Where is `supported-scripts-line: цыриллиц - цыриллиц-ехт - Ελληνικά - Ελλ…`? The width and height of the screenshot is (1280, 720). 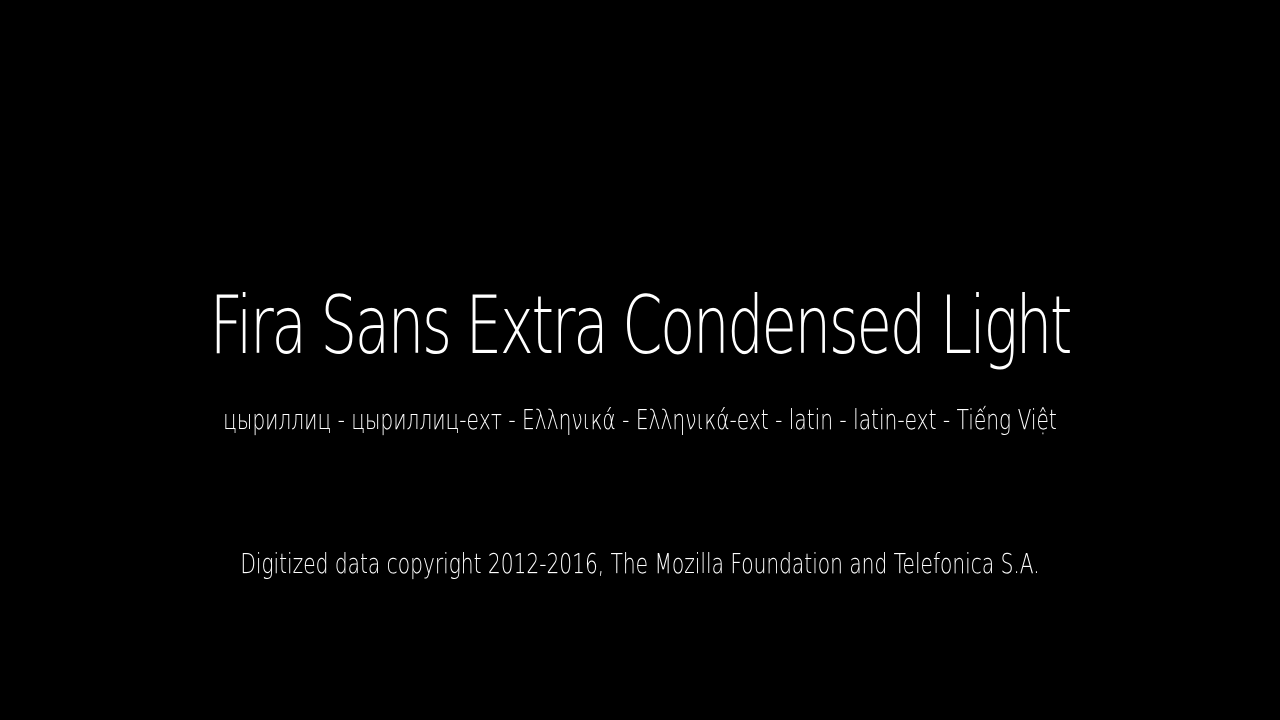
supported-scripts-line: цыриллиц - цыриллиц-ехт - Ελληνικά - Ελλ… is located at coordinates (640, 419).